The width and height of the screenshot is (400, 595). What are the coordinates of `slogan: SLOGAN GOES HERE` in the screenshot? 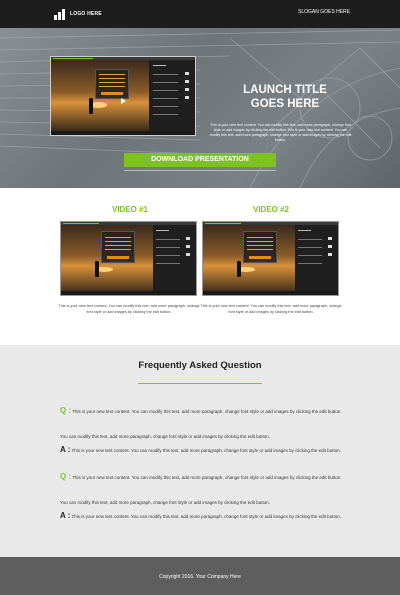 It's located at (324, 12).